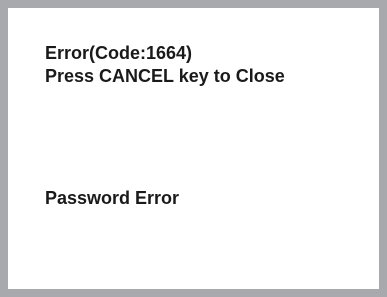  Describe the element at coordinates (165, 76) in the screenshot. I see `close-instruction-text: Press CANCEL key to Close` at that location.